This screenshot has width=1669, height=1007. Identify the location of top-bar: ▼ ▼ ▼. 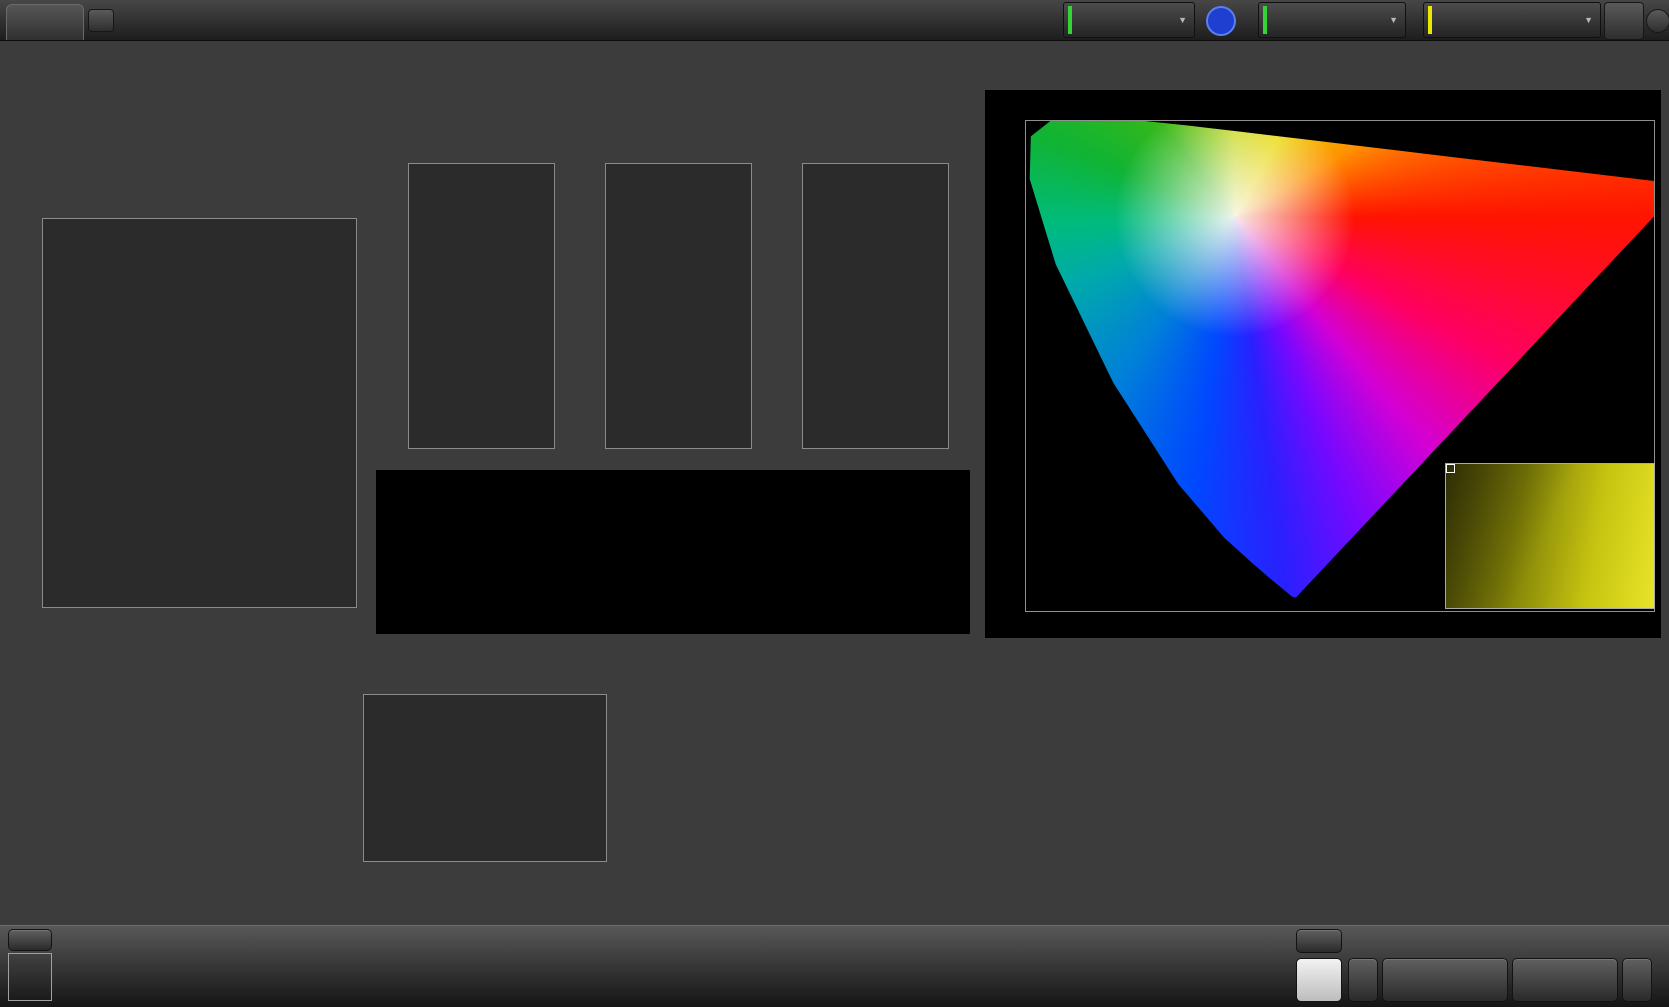
(834, 20).